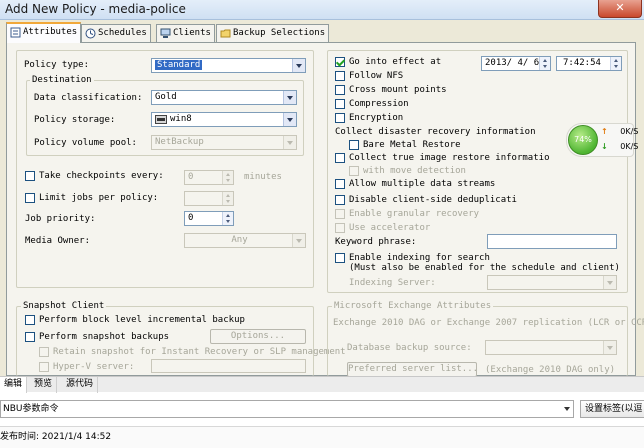  I want to click on enable-indexing-checkbox, so click(340, 258).